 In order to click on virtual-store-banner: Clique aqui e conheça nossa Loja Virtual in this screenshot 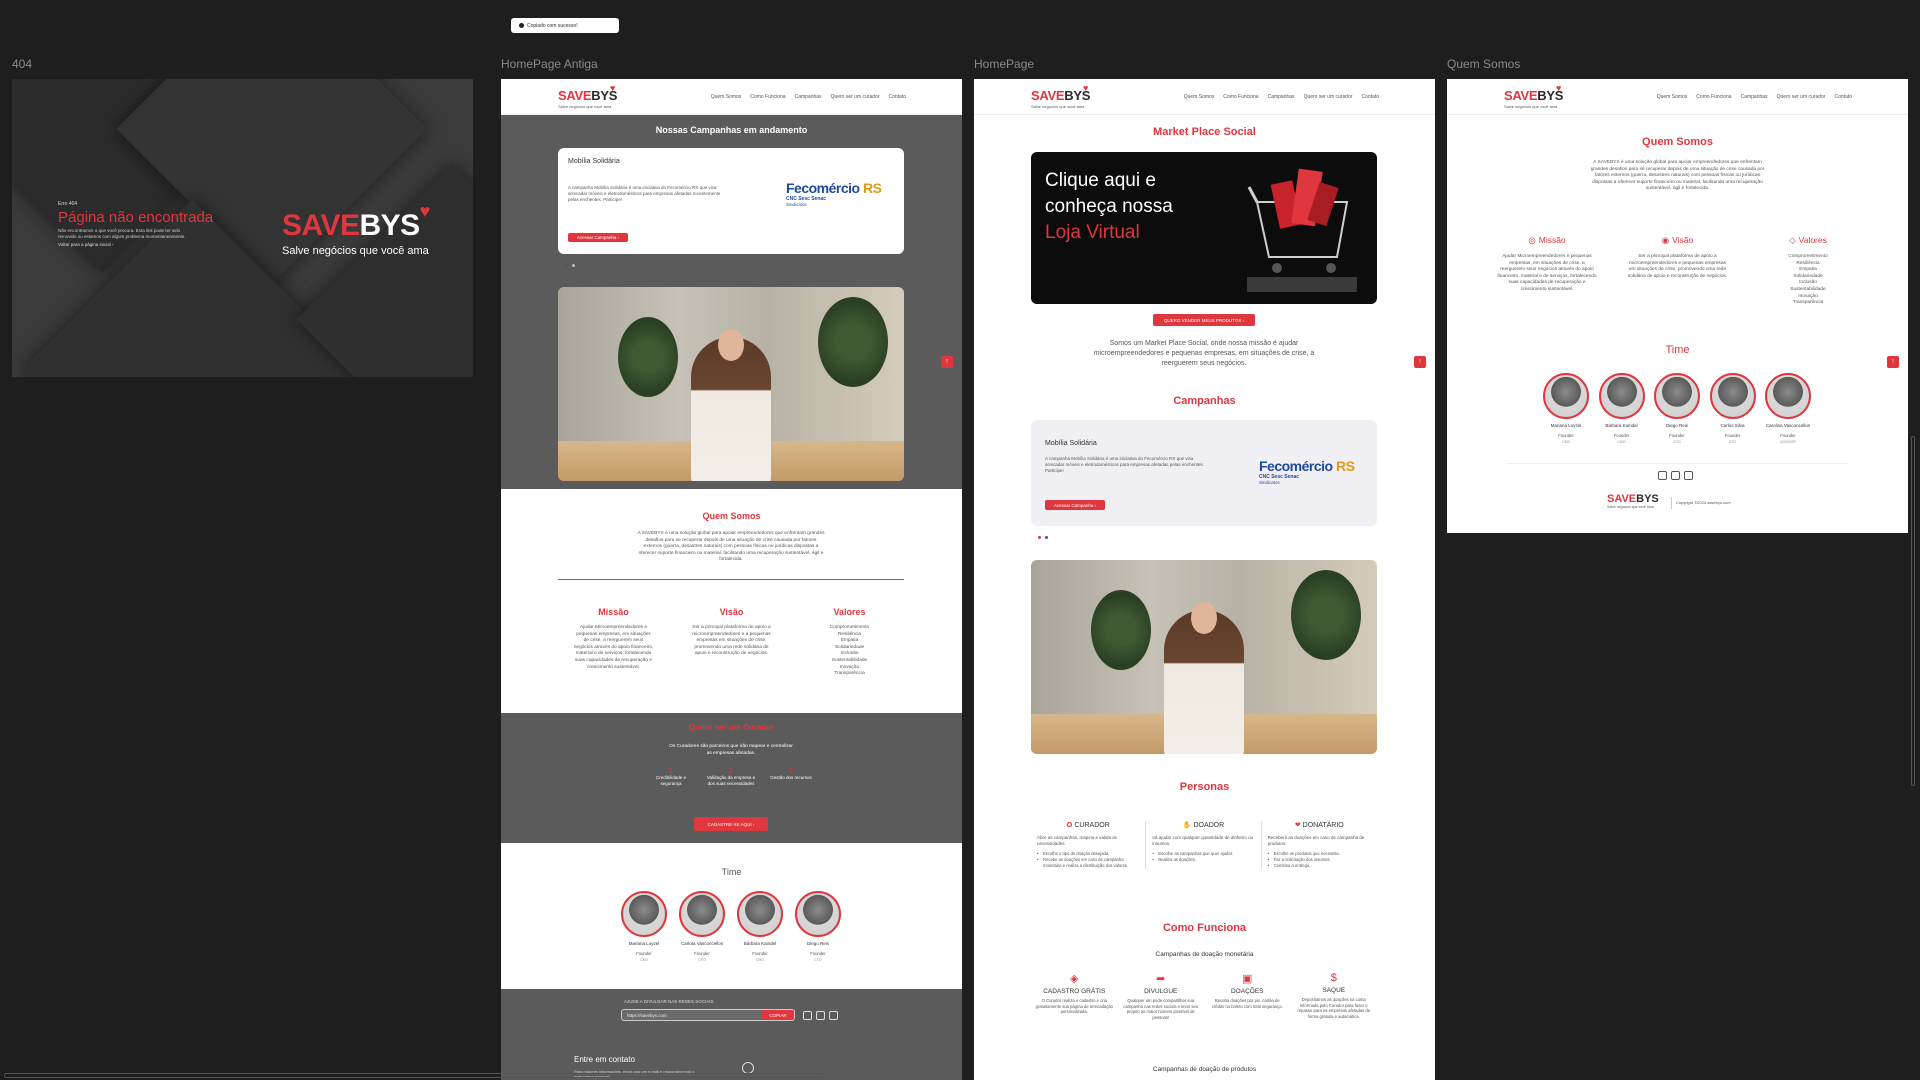, I will do `click(1204, 228)`.